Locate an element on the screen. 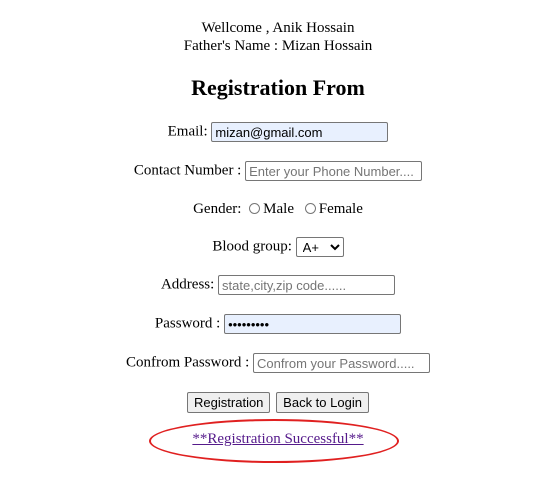  gender-row: Gender: Male Female is located at coordinates (271, 209).